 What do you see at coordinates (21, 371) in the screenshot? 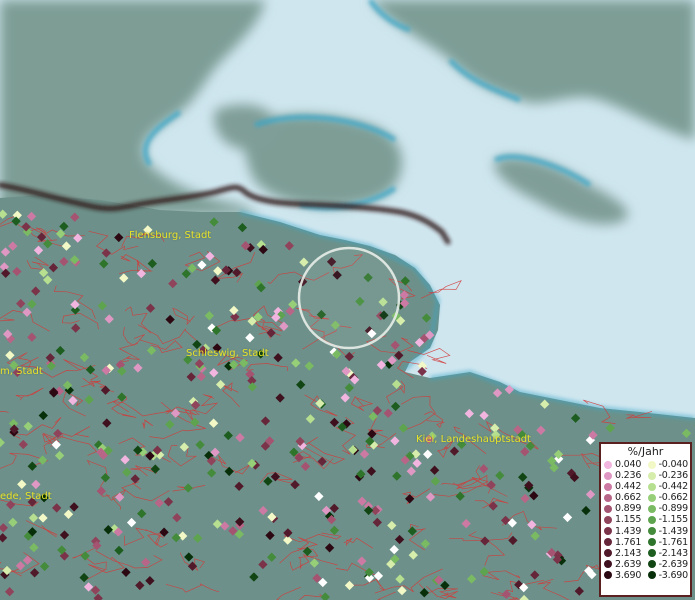
I see `place-label-husum: m, Stadt` at bounding box center [21, 371].